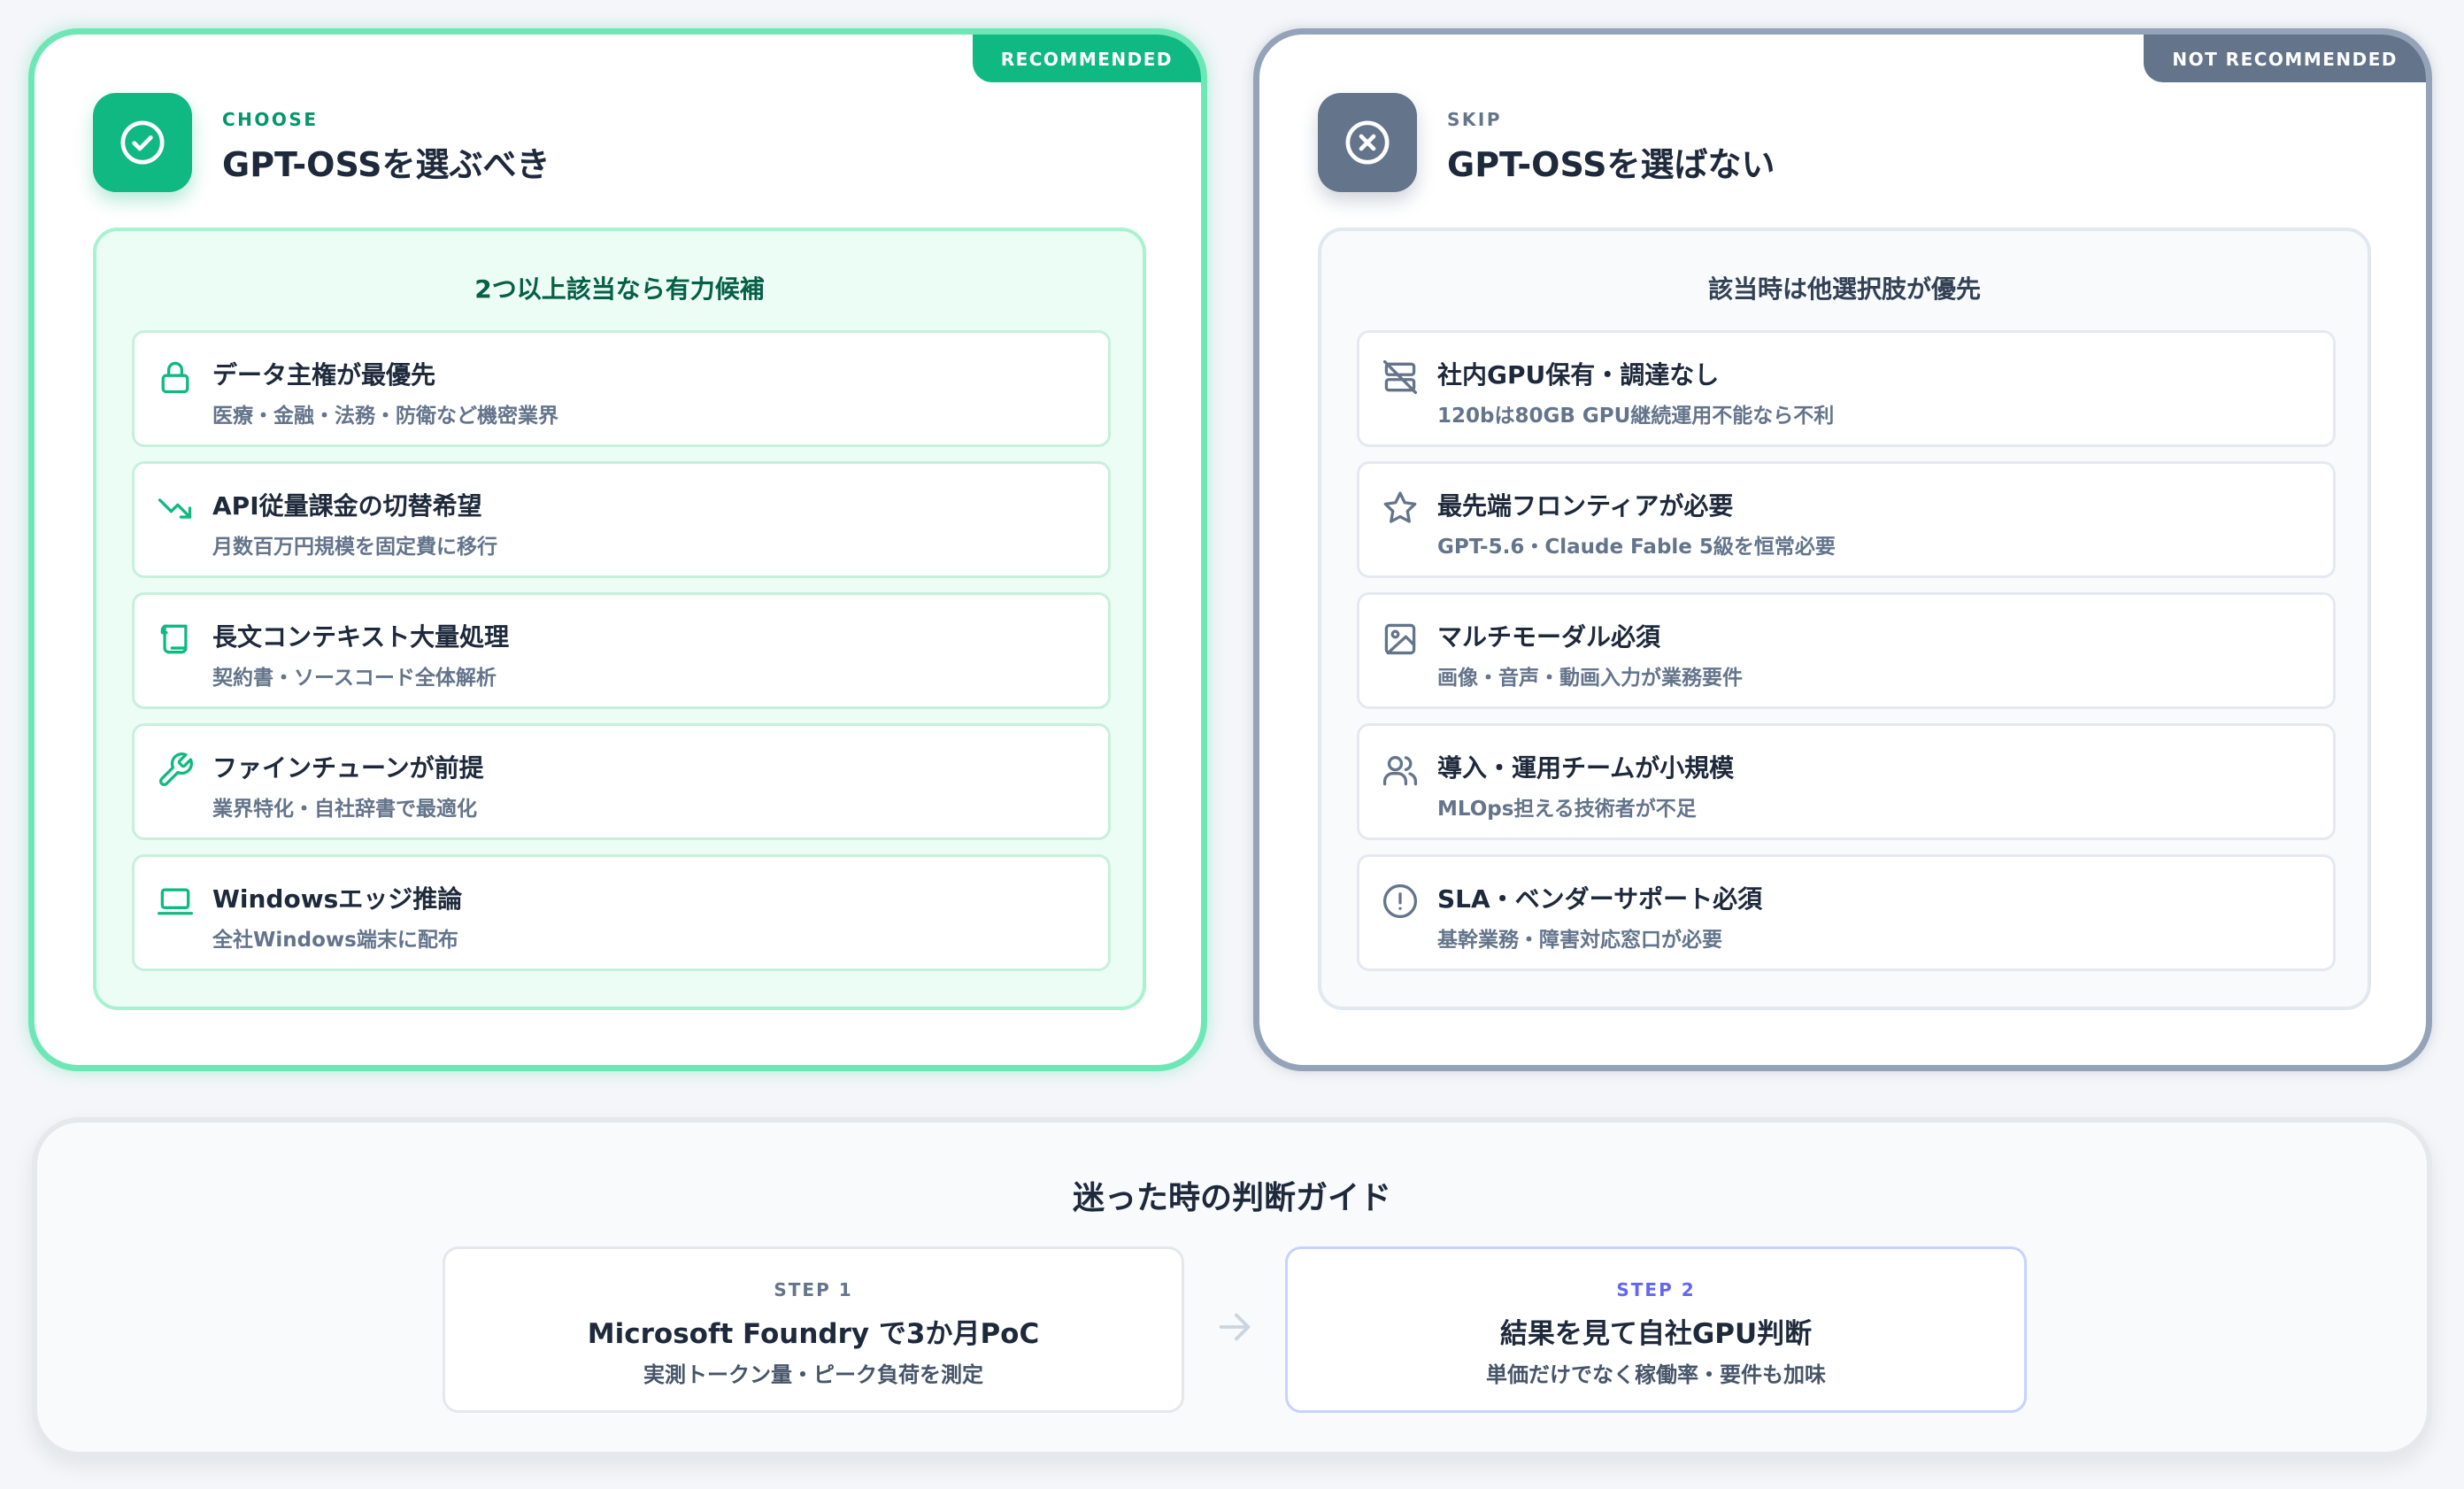 This screenshot has width=2464, height=1489. Describe the element at coordinates (385, 416) in the screenshot. I see `item-subtitle: 医療・金融・法務・防衛など機密業界` at that location.